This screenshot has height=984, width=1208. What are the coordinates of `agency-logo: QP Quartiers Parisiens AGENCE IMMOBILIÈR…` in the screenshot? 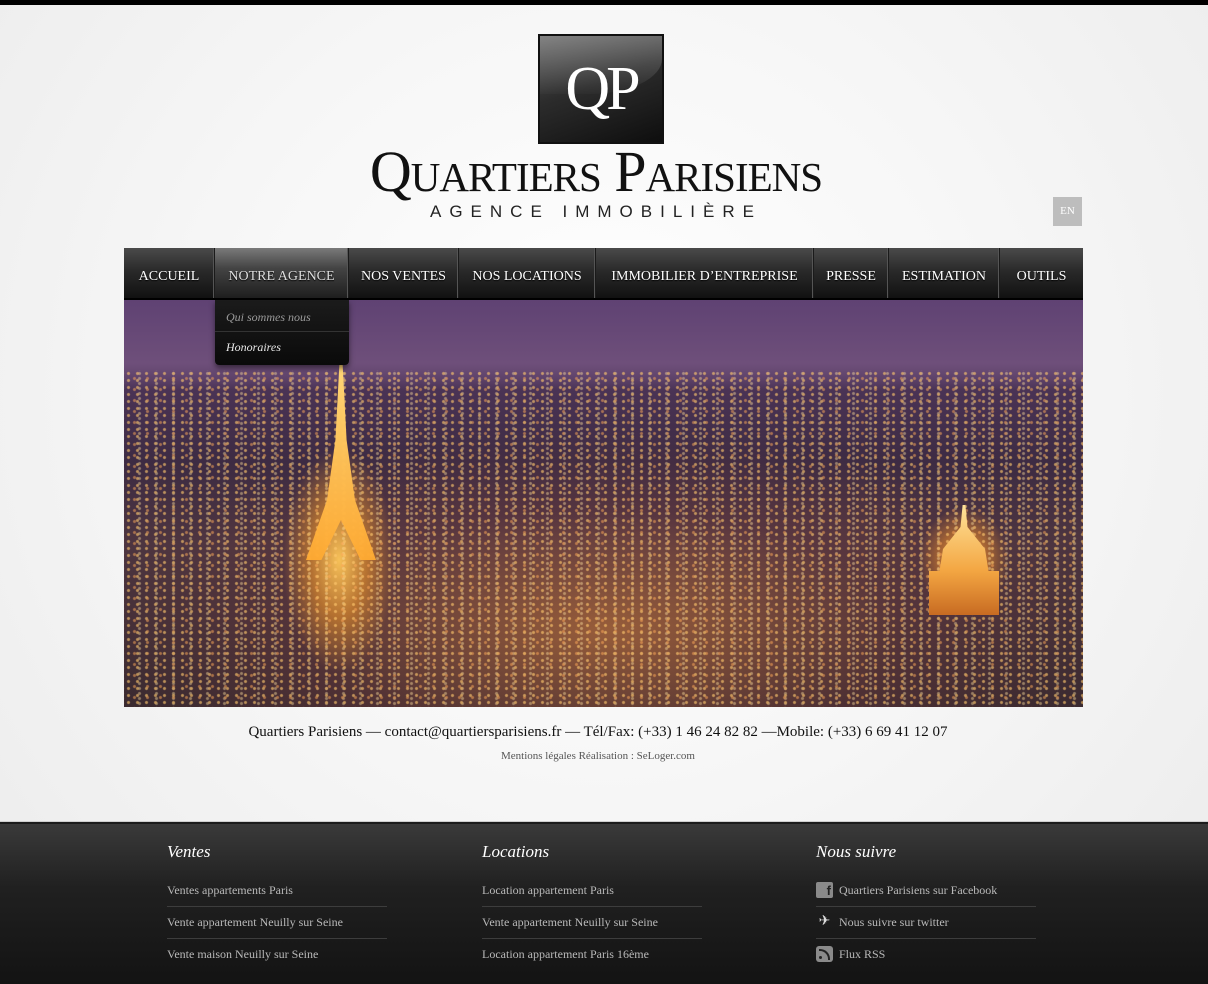 It's located at (596, 129).